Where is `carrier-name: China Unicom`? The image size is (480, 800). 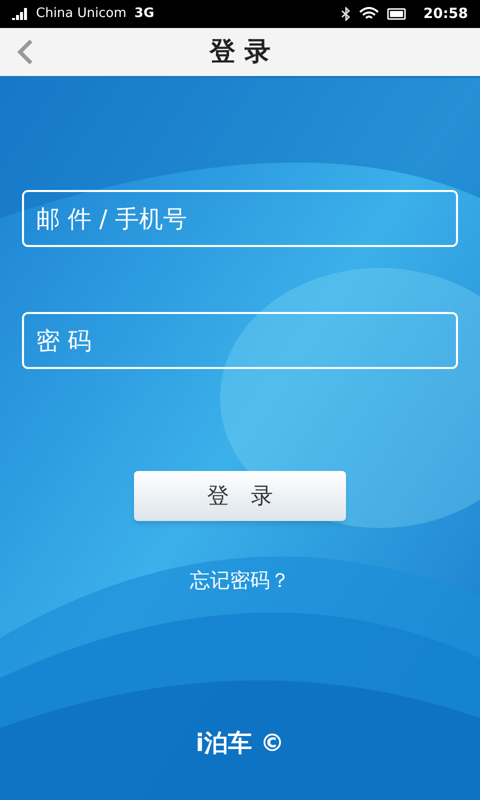 carrier-name: China Unicom is located at coordinates (81, 14).